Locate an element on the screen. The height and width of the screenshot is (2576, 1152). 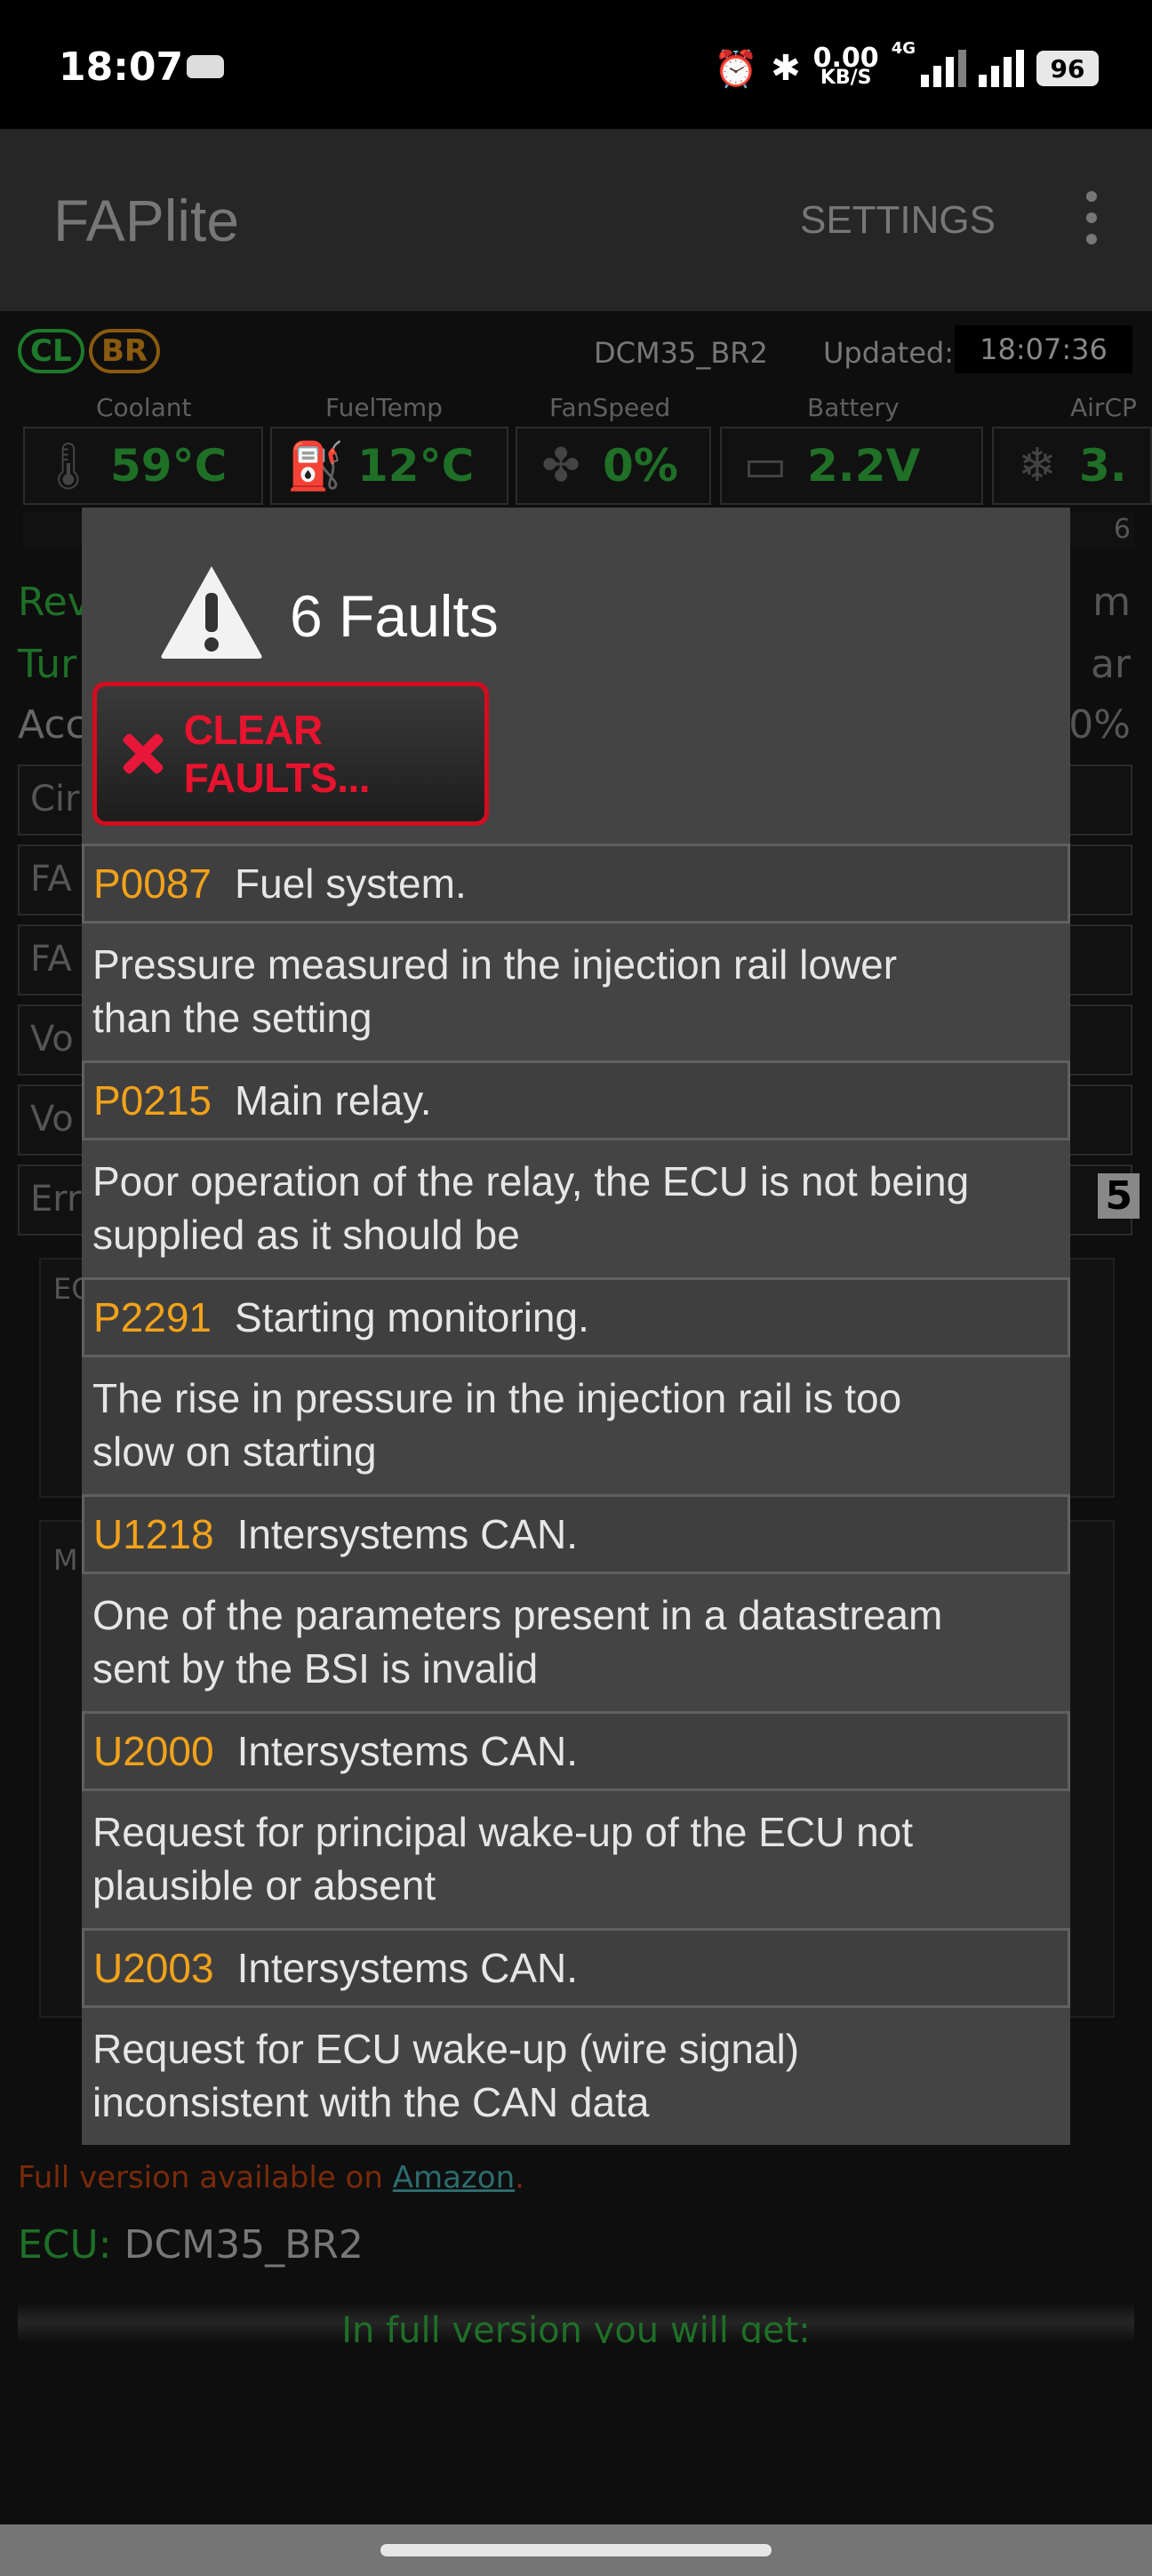
right-label: 6 is located at coordinates (1122, 529).